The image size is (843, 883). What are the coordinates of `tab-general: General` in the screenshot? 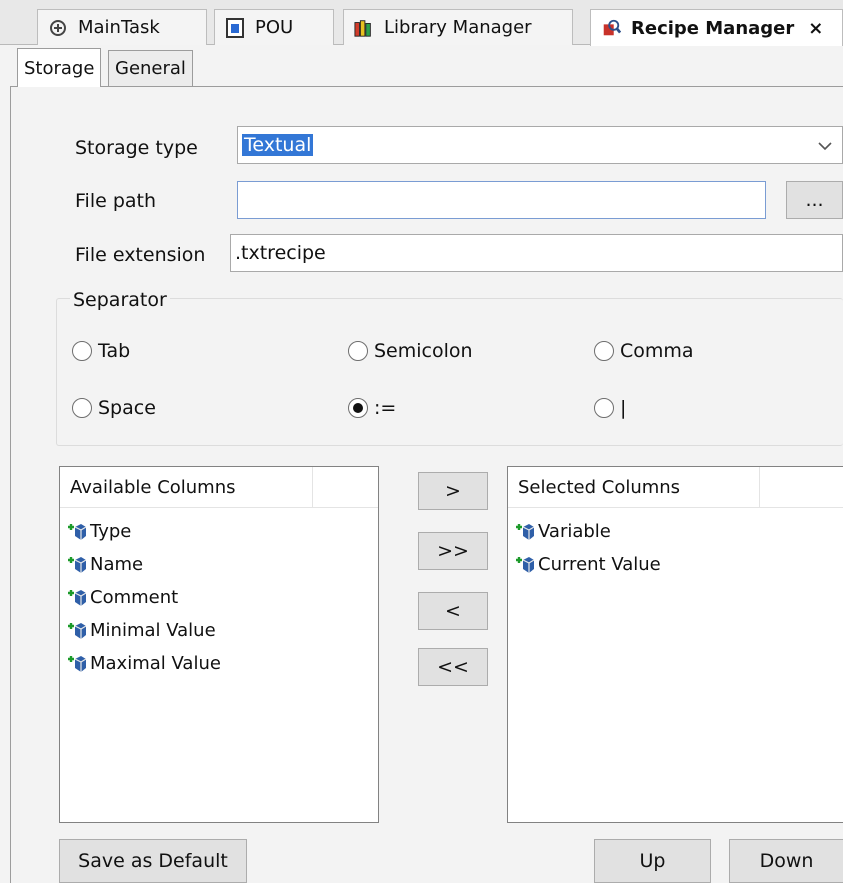 It's located at (150, 68).